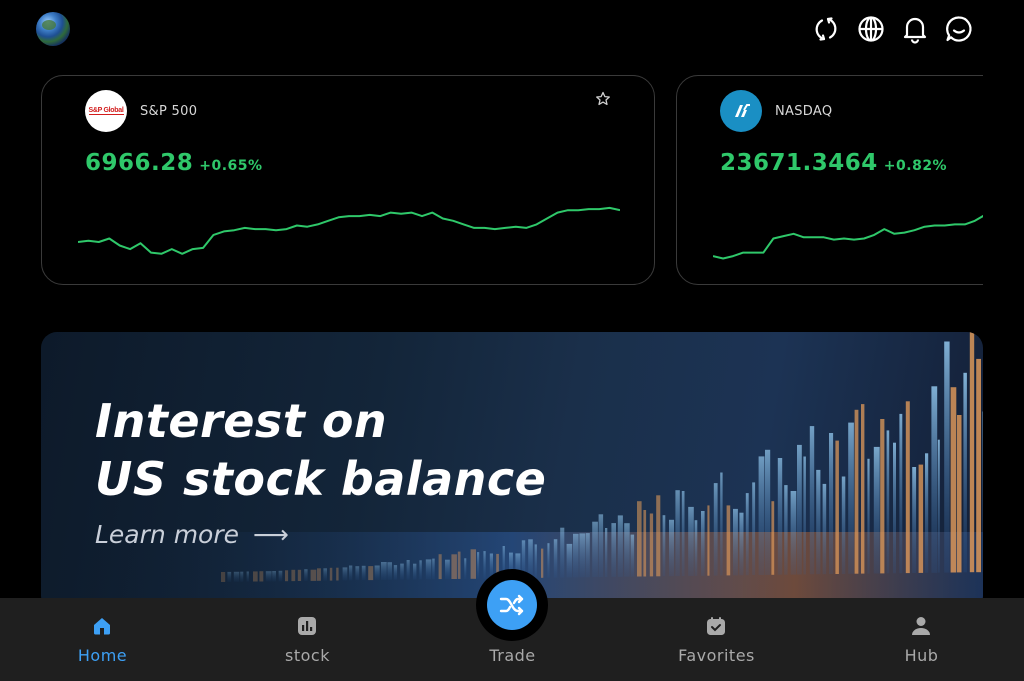  What do you see at coordinates (799, 163) in the screenshot?
I see `price-value: 23671.3464` at bounding box center [799, 163].